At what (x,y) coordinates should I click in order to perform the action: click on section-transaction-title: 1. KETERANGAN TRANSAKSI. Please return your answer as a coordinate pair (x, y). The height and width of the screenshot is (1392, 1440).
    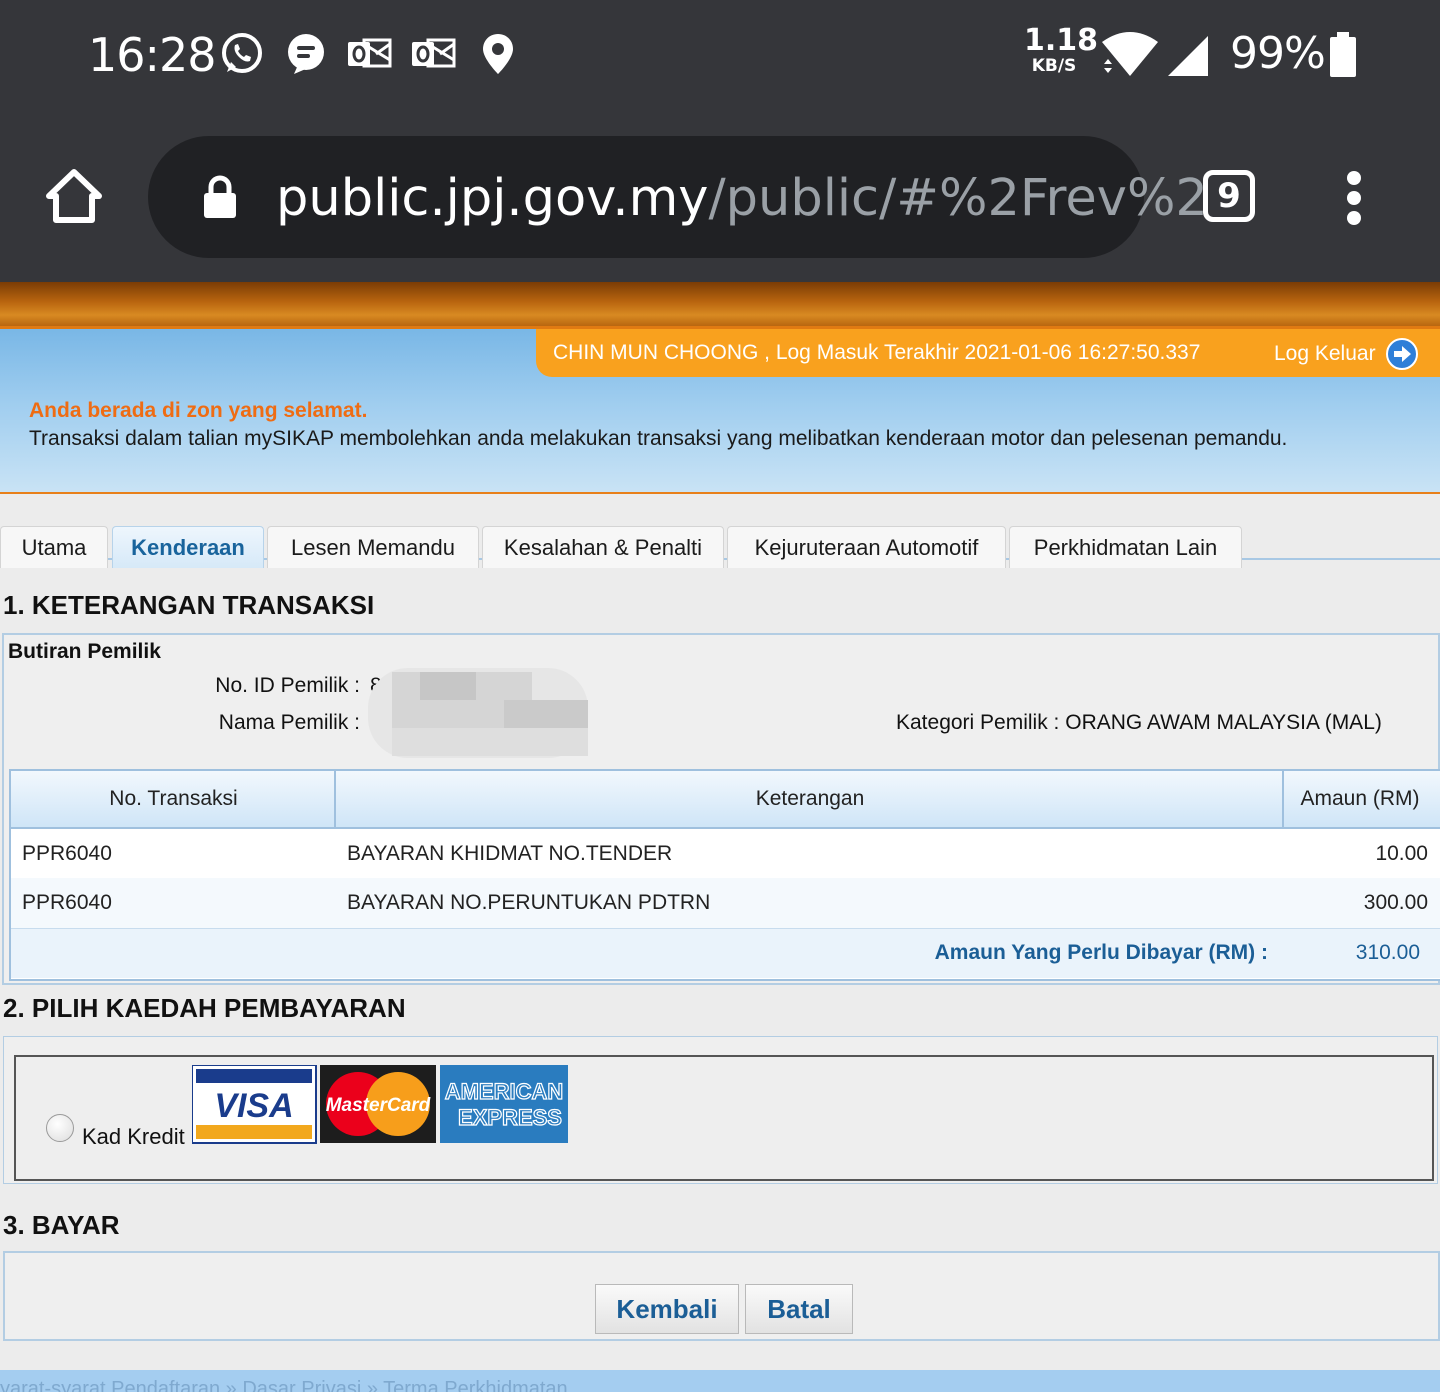
    Looking at the image, I should click on (189, 605).